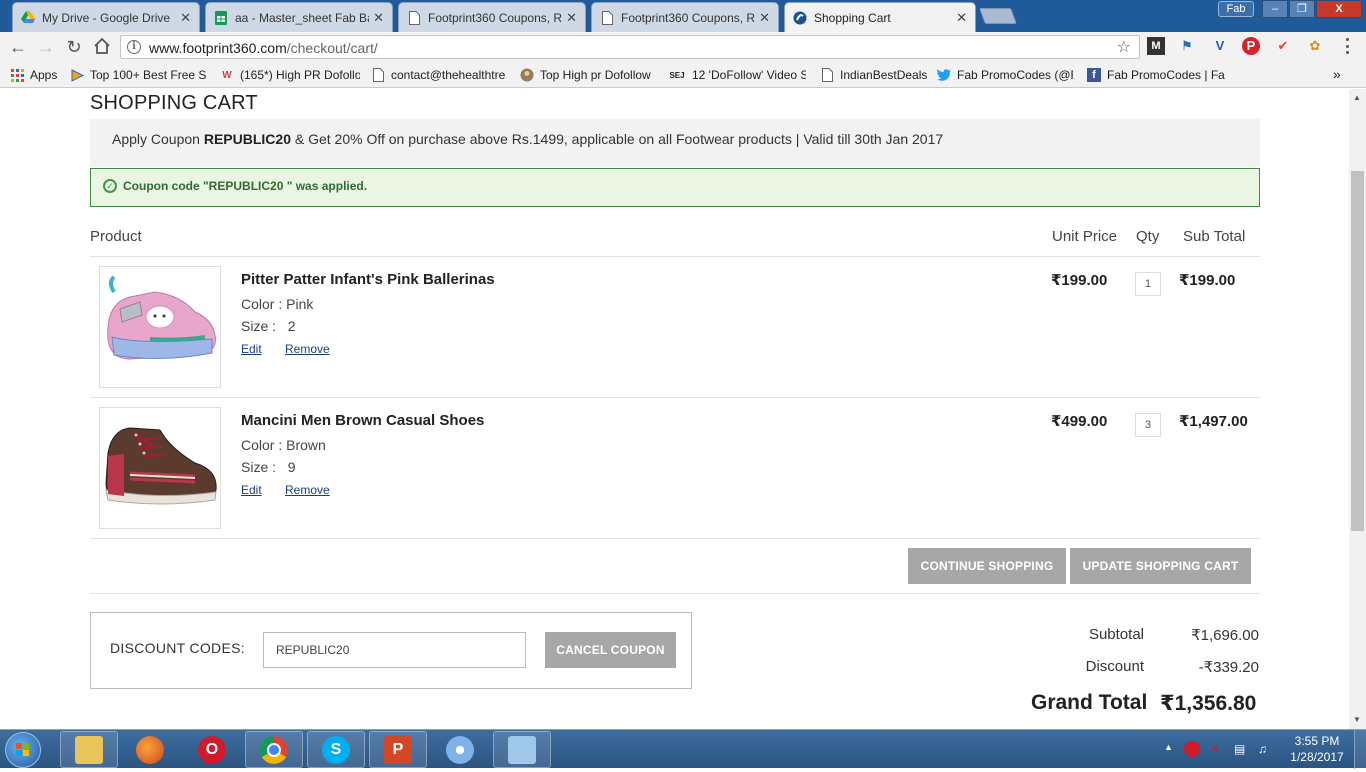 This screenshot has width=1366, height=772. Describe the element at coordinates (1156, 75) in the screenshot. I see `bookmark-fab-facebook: f Fab PromoCodes | Fac` at that location.